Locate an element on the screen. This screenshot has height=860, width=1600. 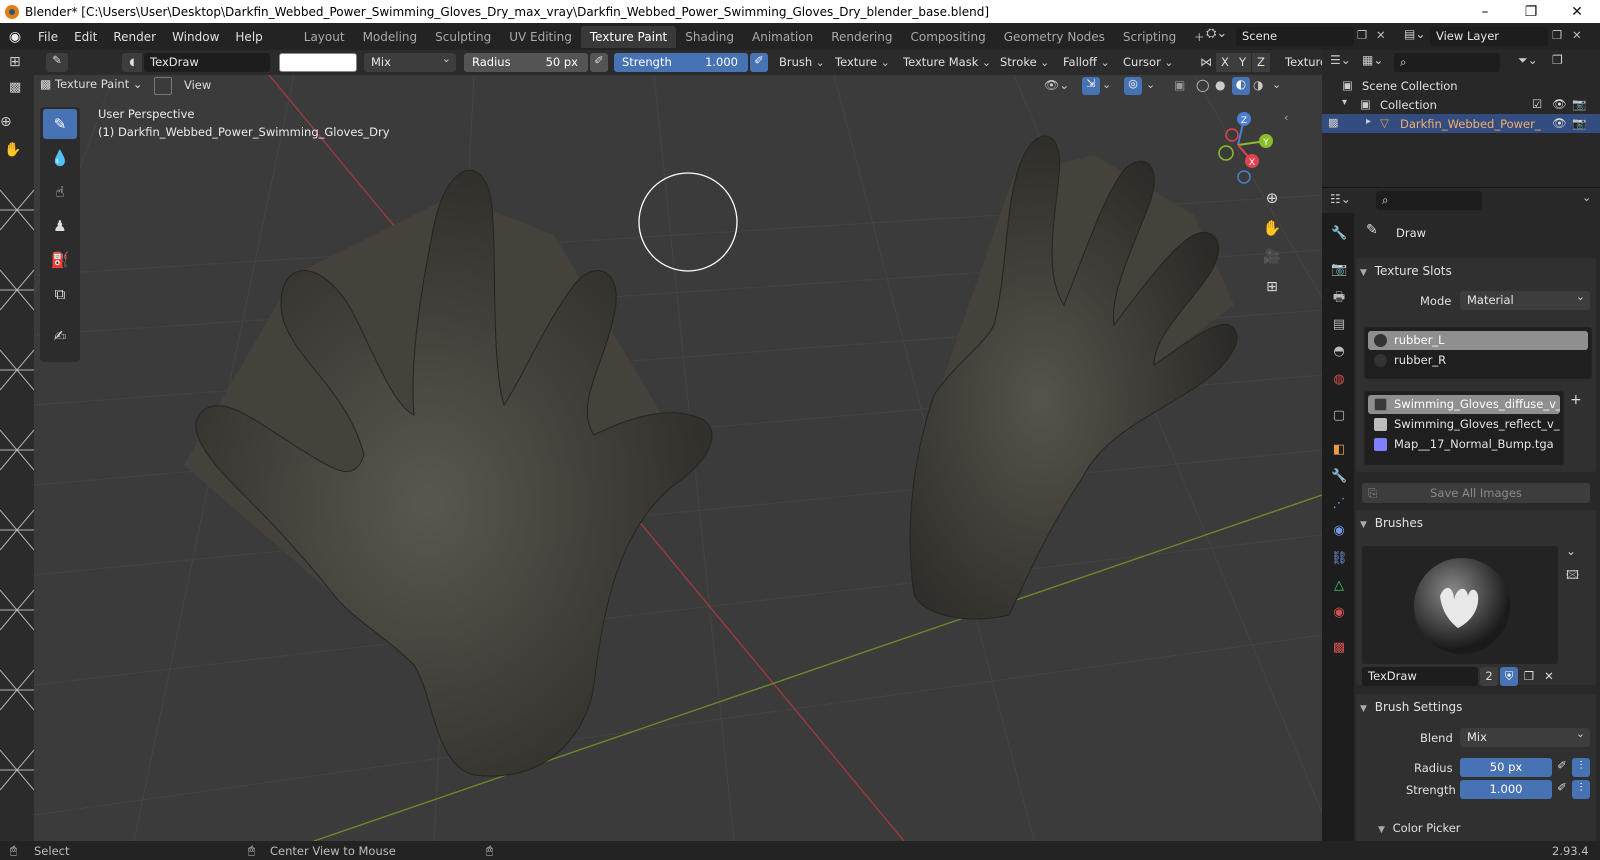
material-item-rubber-r: rubber_R is located at coordinates (1478, 360).